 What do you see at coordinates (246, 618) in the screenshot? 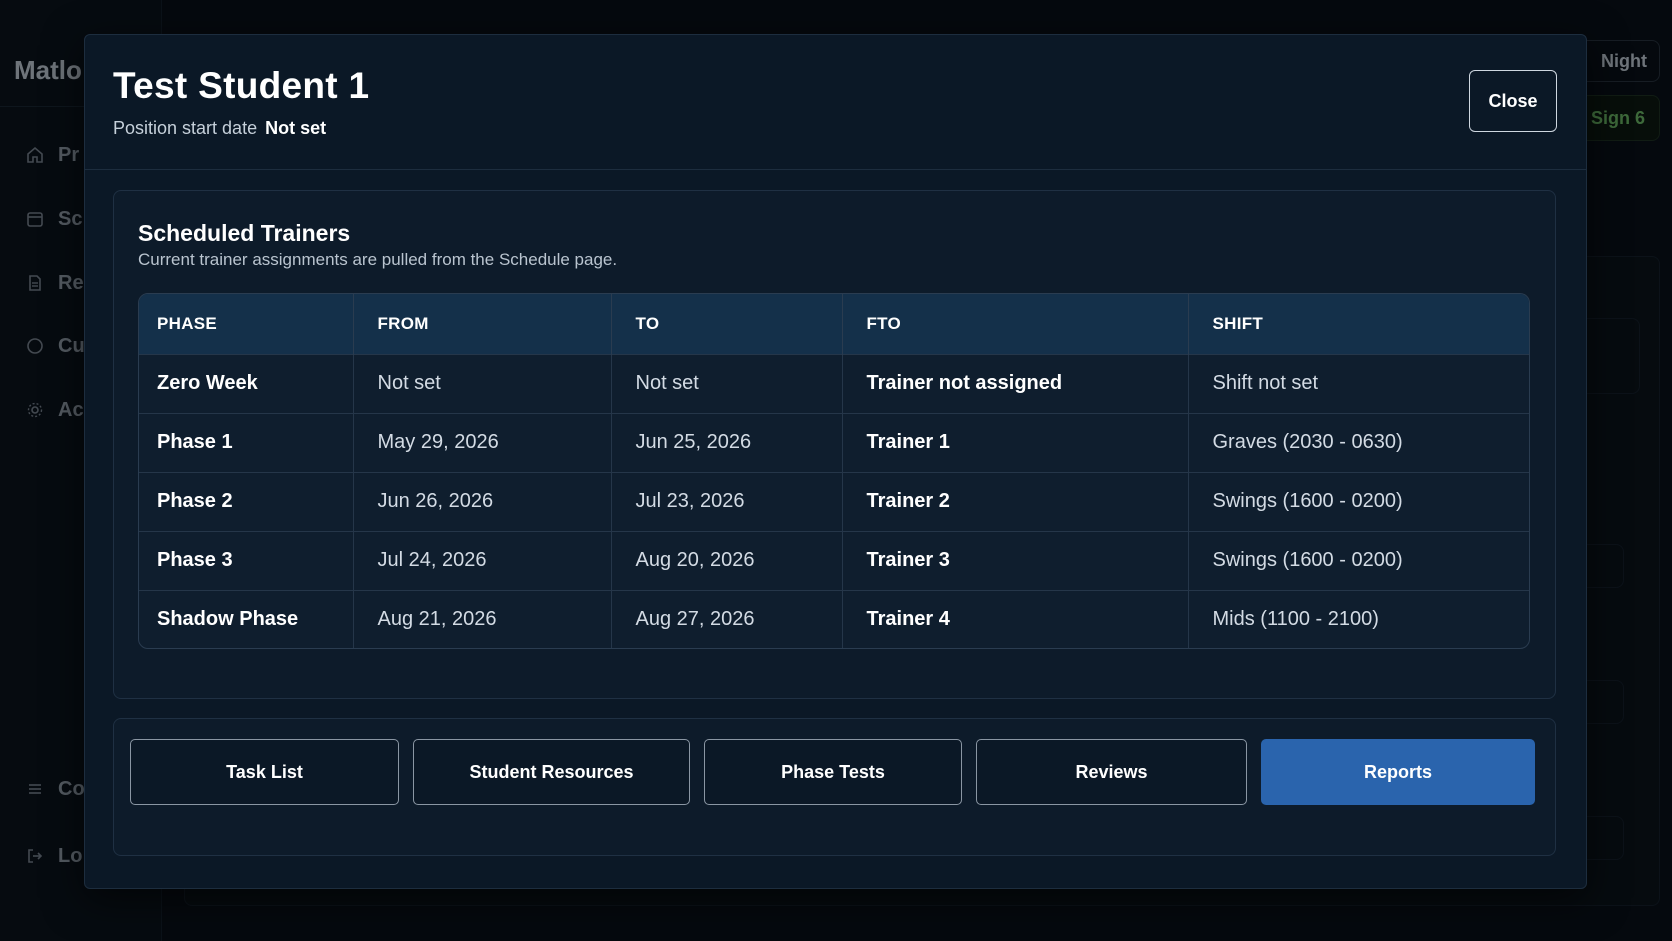
I see `cell-phase: Shadow Phase` at bounding box center [246, 618].